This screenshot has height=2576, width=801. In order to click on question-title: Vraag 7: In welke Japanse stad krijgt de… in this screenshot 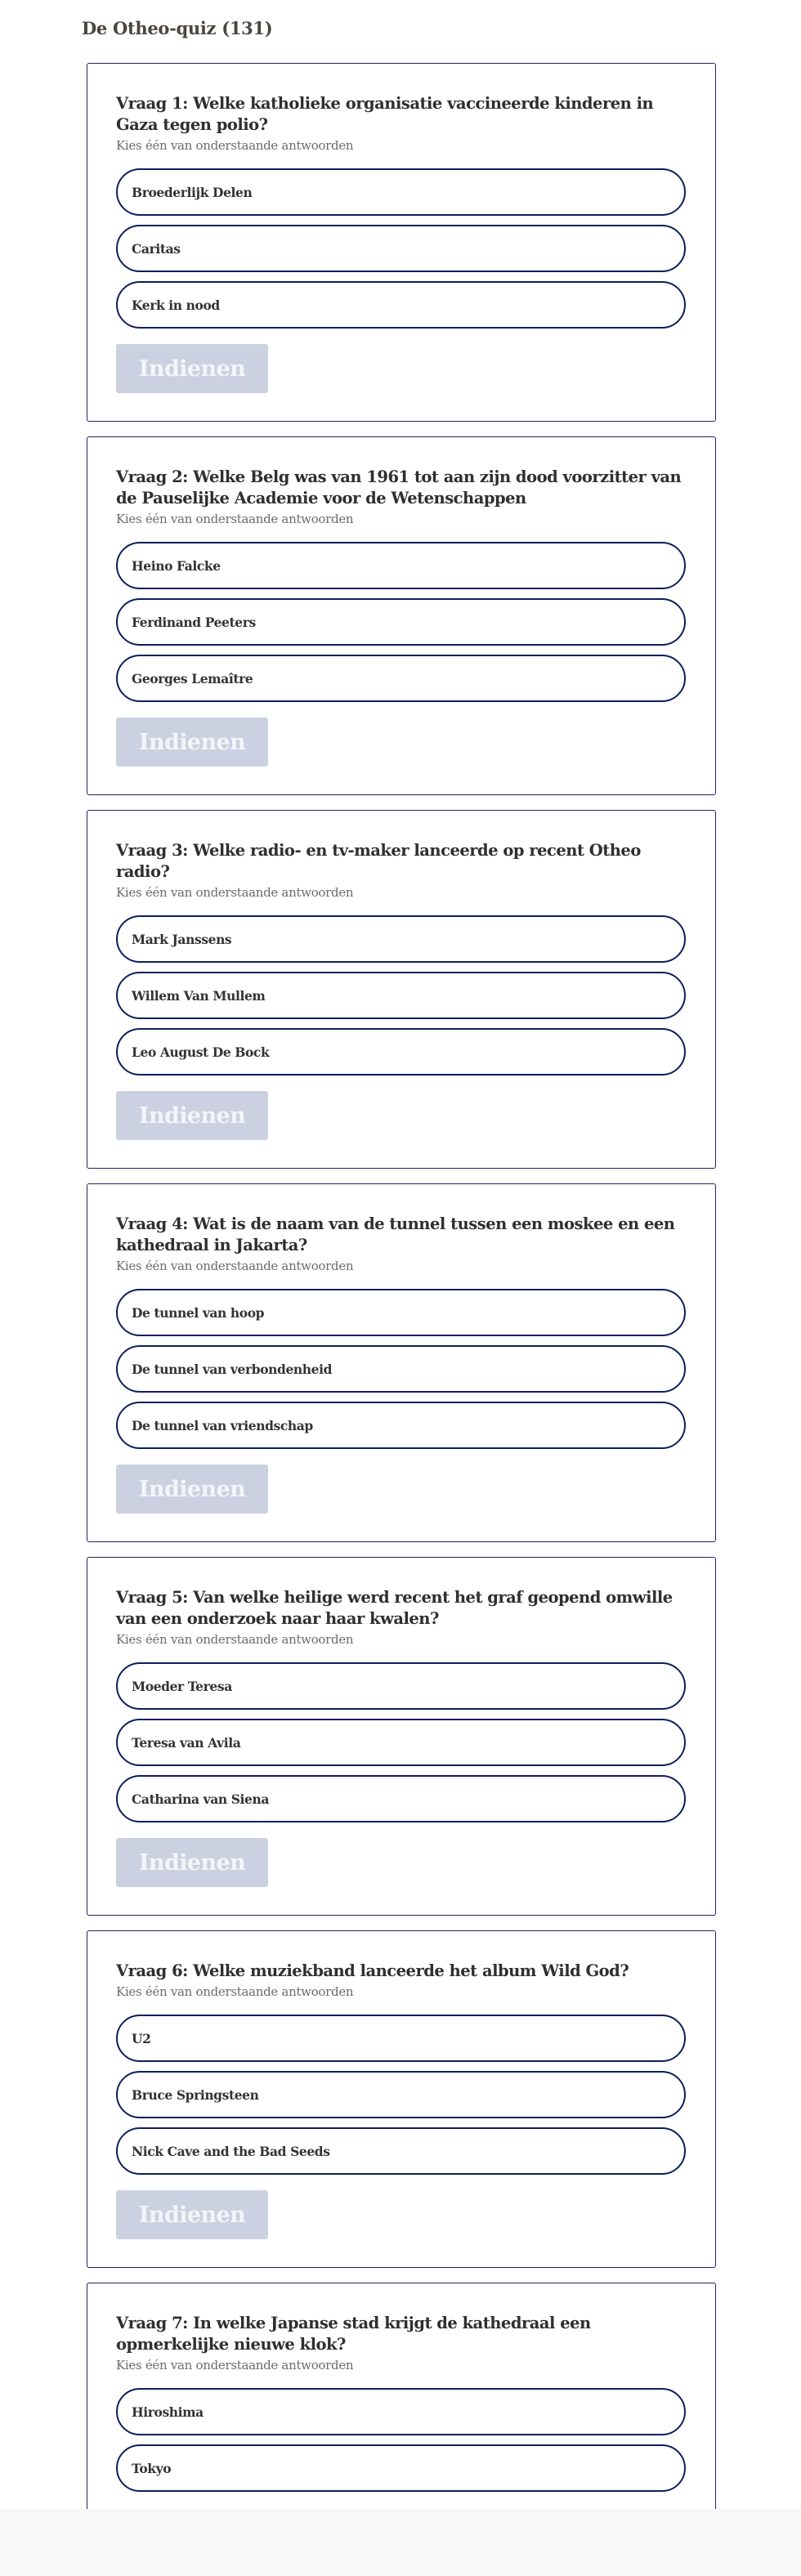, I will do `click(353, 2334)`.